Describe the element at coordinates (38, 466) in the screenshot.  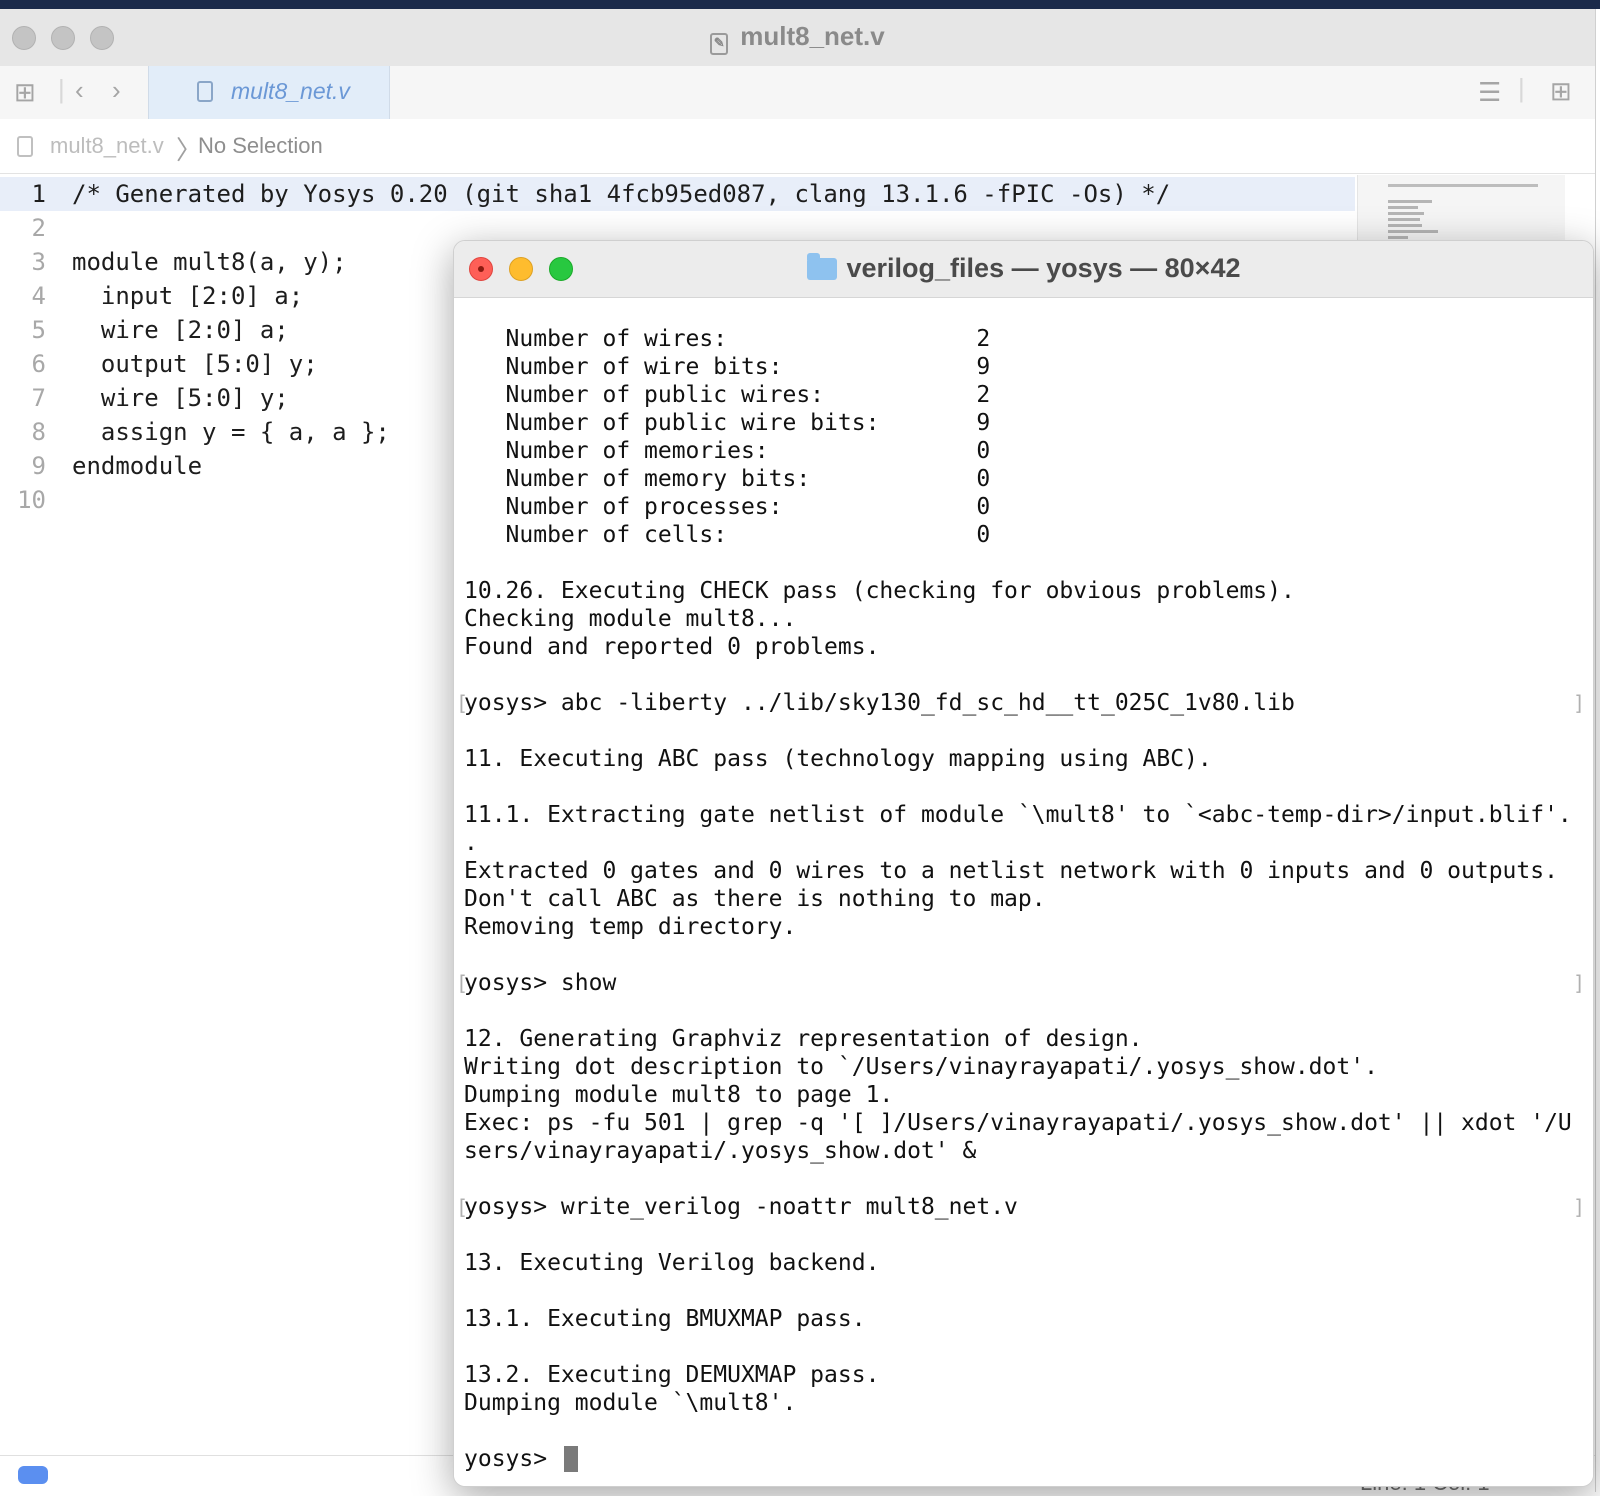
I see `line-number: 9` at that location.